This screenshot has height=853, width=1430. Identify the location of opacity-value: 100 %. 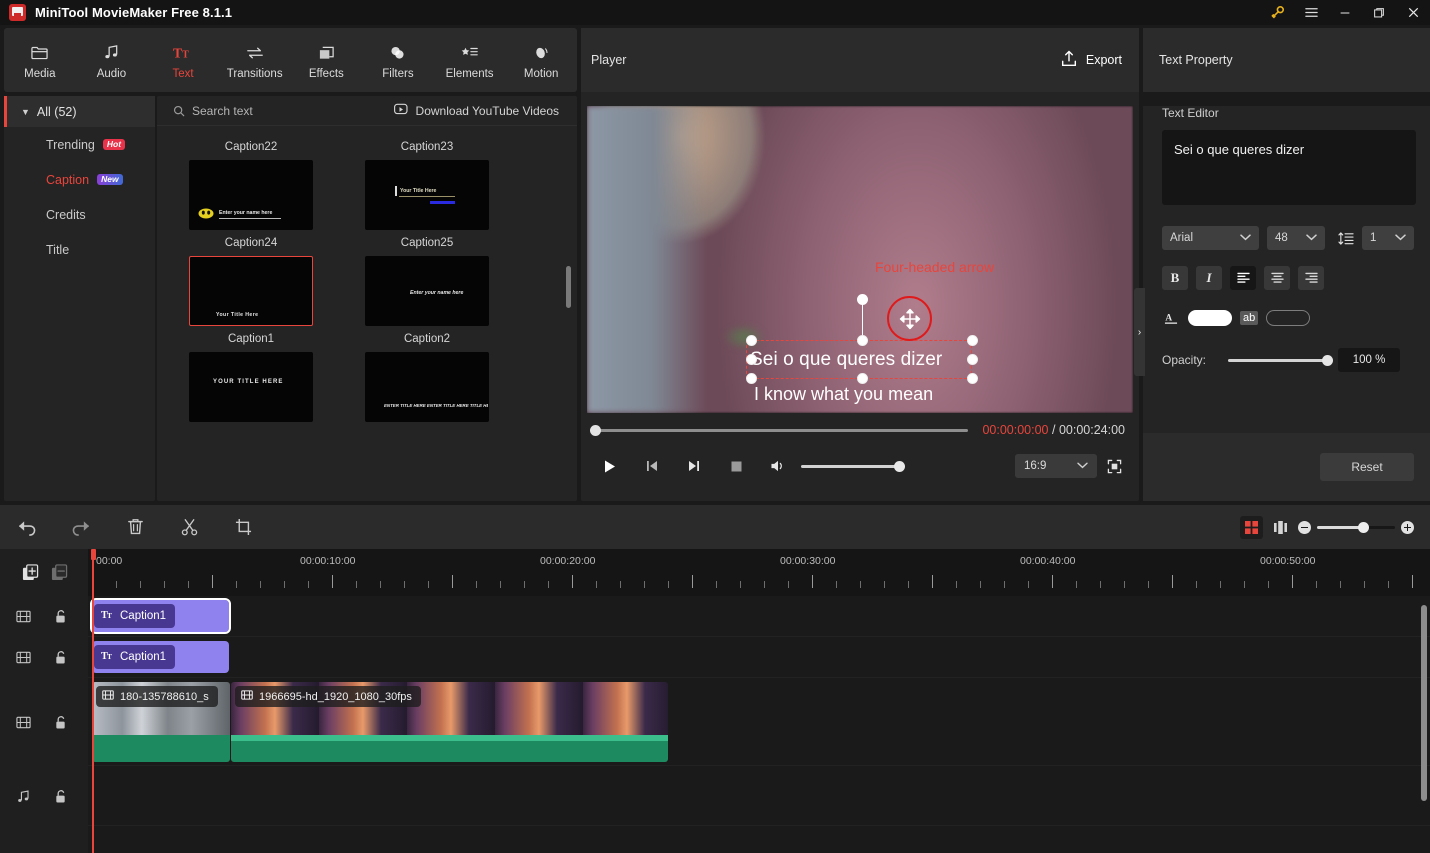
(1369, 360).